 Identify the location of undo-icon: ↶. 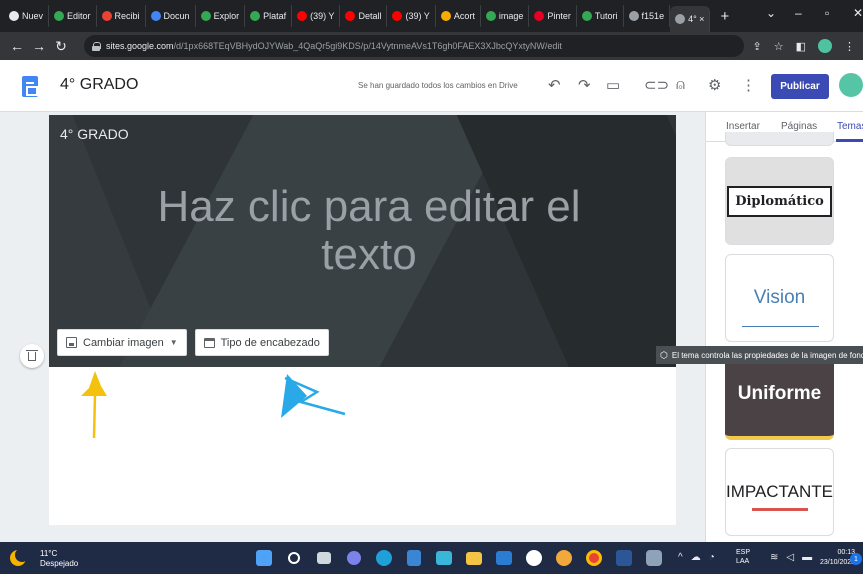
(554, 85).